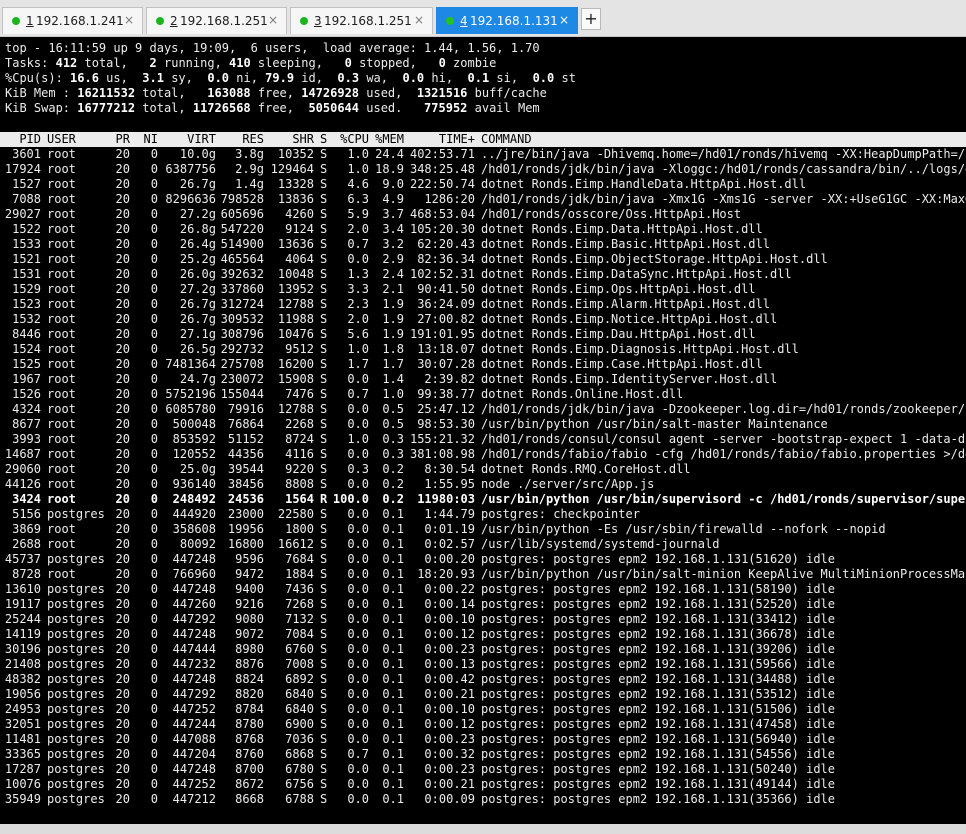 The image size is (966, 834). I want to click on cell-res: 9080, so click(249, 619).